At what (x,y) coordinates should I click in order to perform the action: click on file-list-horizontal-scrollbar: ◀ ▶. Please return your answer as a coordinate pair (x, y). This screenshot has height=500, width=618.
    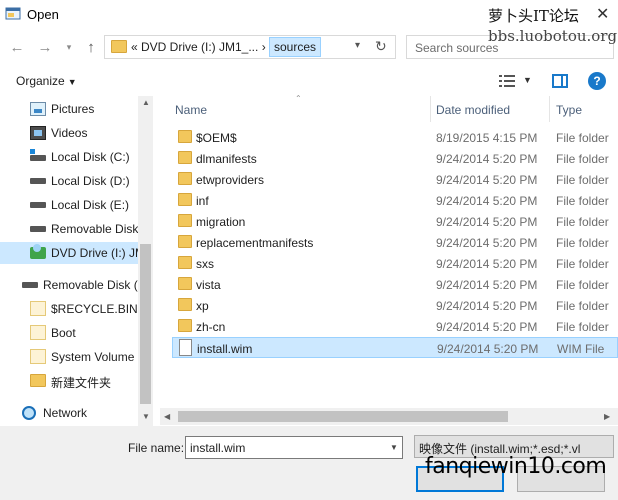
    Looking at the image, I should click on (389, 416).